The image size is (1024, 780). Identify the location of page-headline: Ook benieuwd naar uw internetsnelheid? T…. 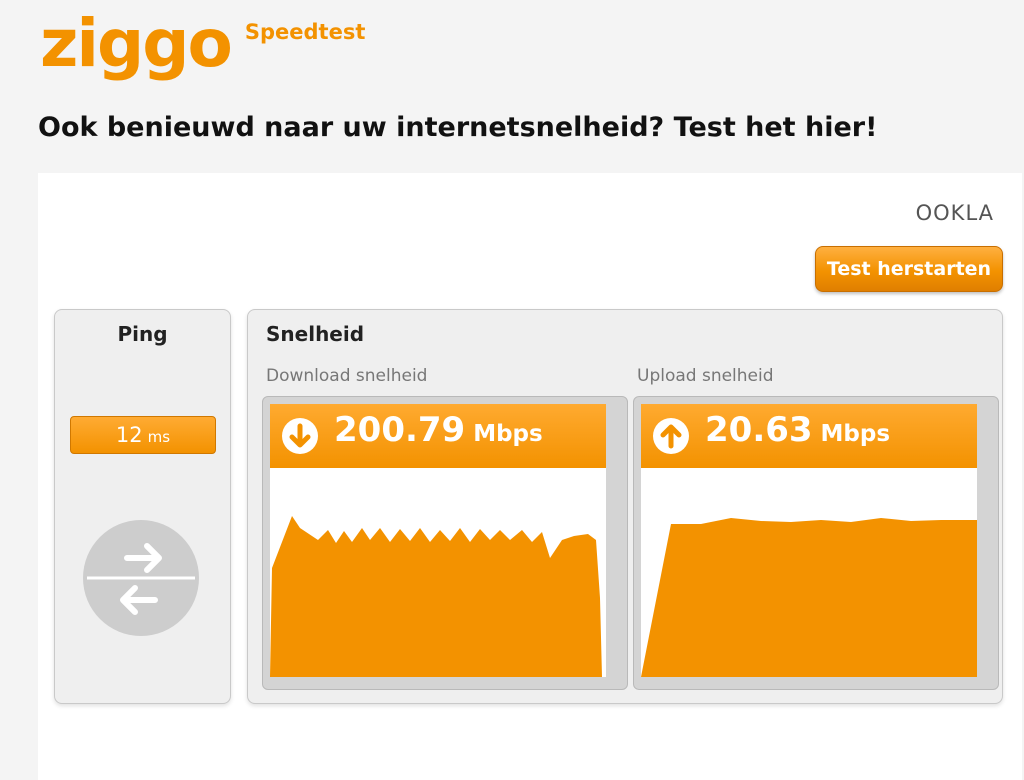
(458, 127).